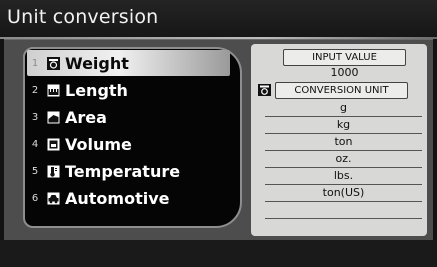 This screenshot has width=437, height=267. I want to click on page-title: Unit conversion, so click(83, 17).